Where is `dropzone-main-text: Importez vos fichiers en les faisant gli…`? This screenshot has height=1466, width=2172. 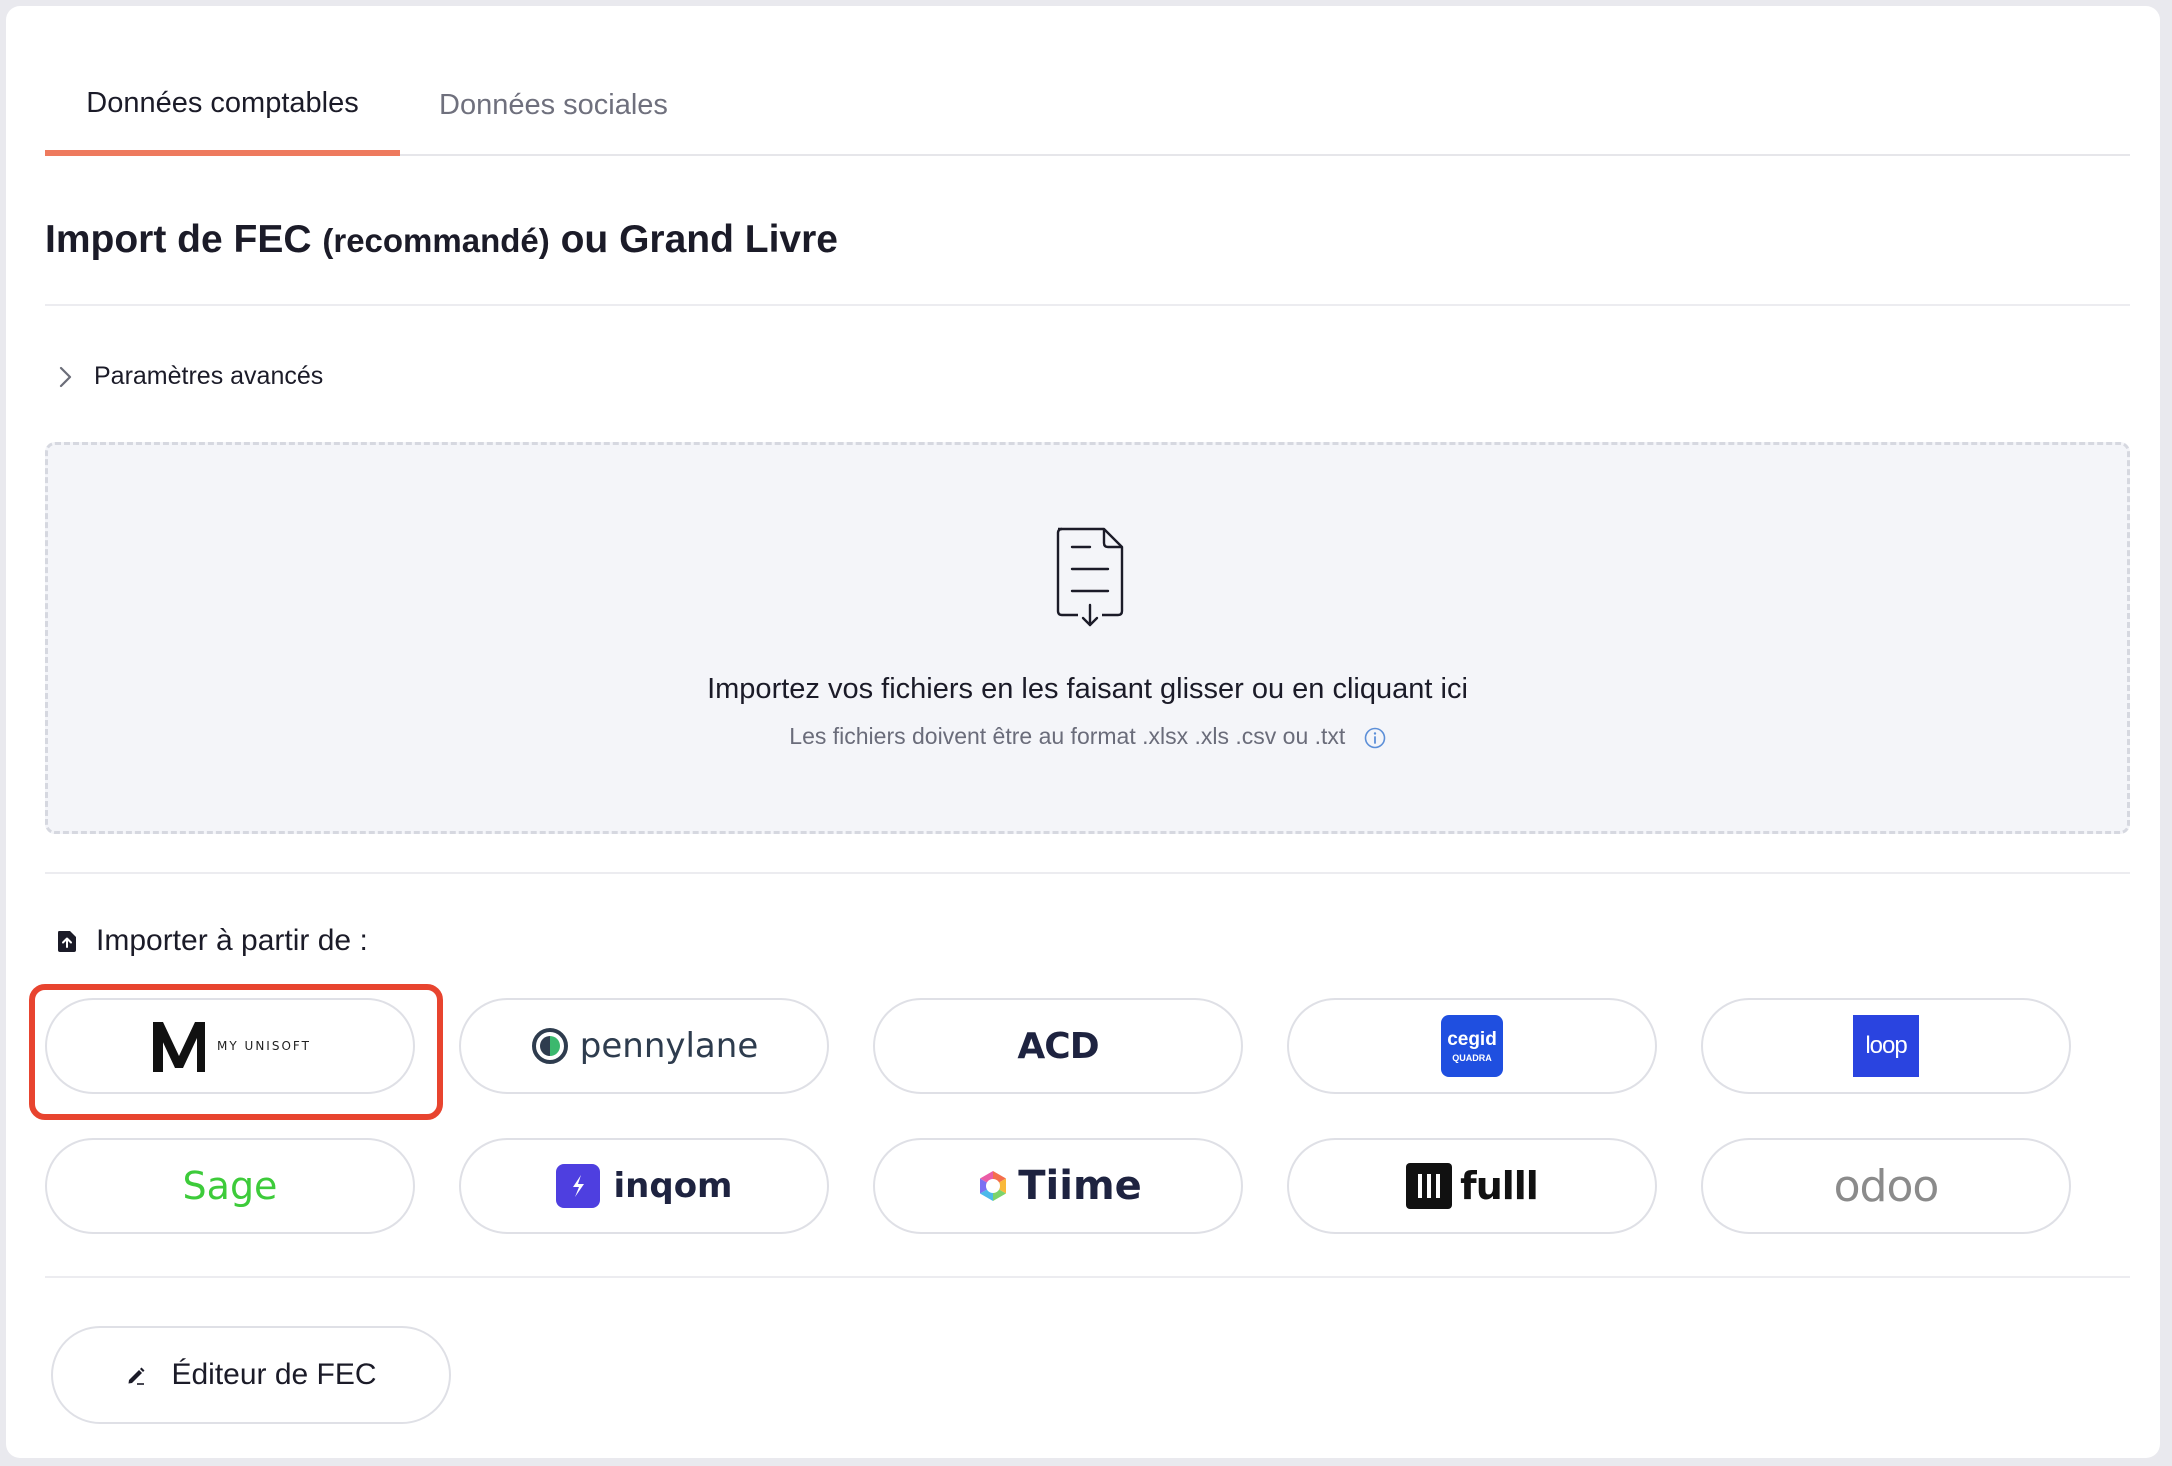 dropzone-main-text: Importez vos fichiers en les faisant gli… is located at coordinates (1087, 689).